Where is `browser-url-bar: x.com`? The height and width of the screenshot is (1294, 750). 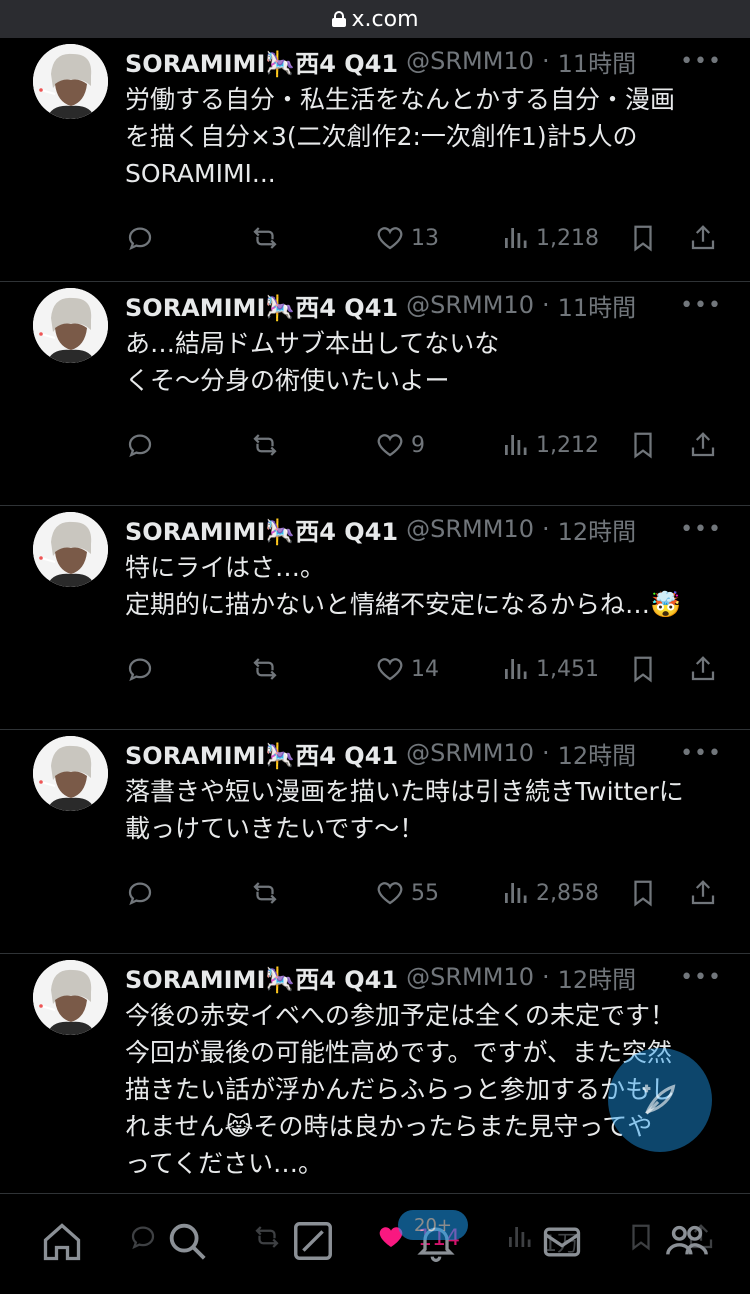 browser-url-bar: x.com is located at coordinates (375, 19).